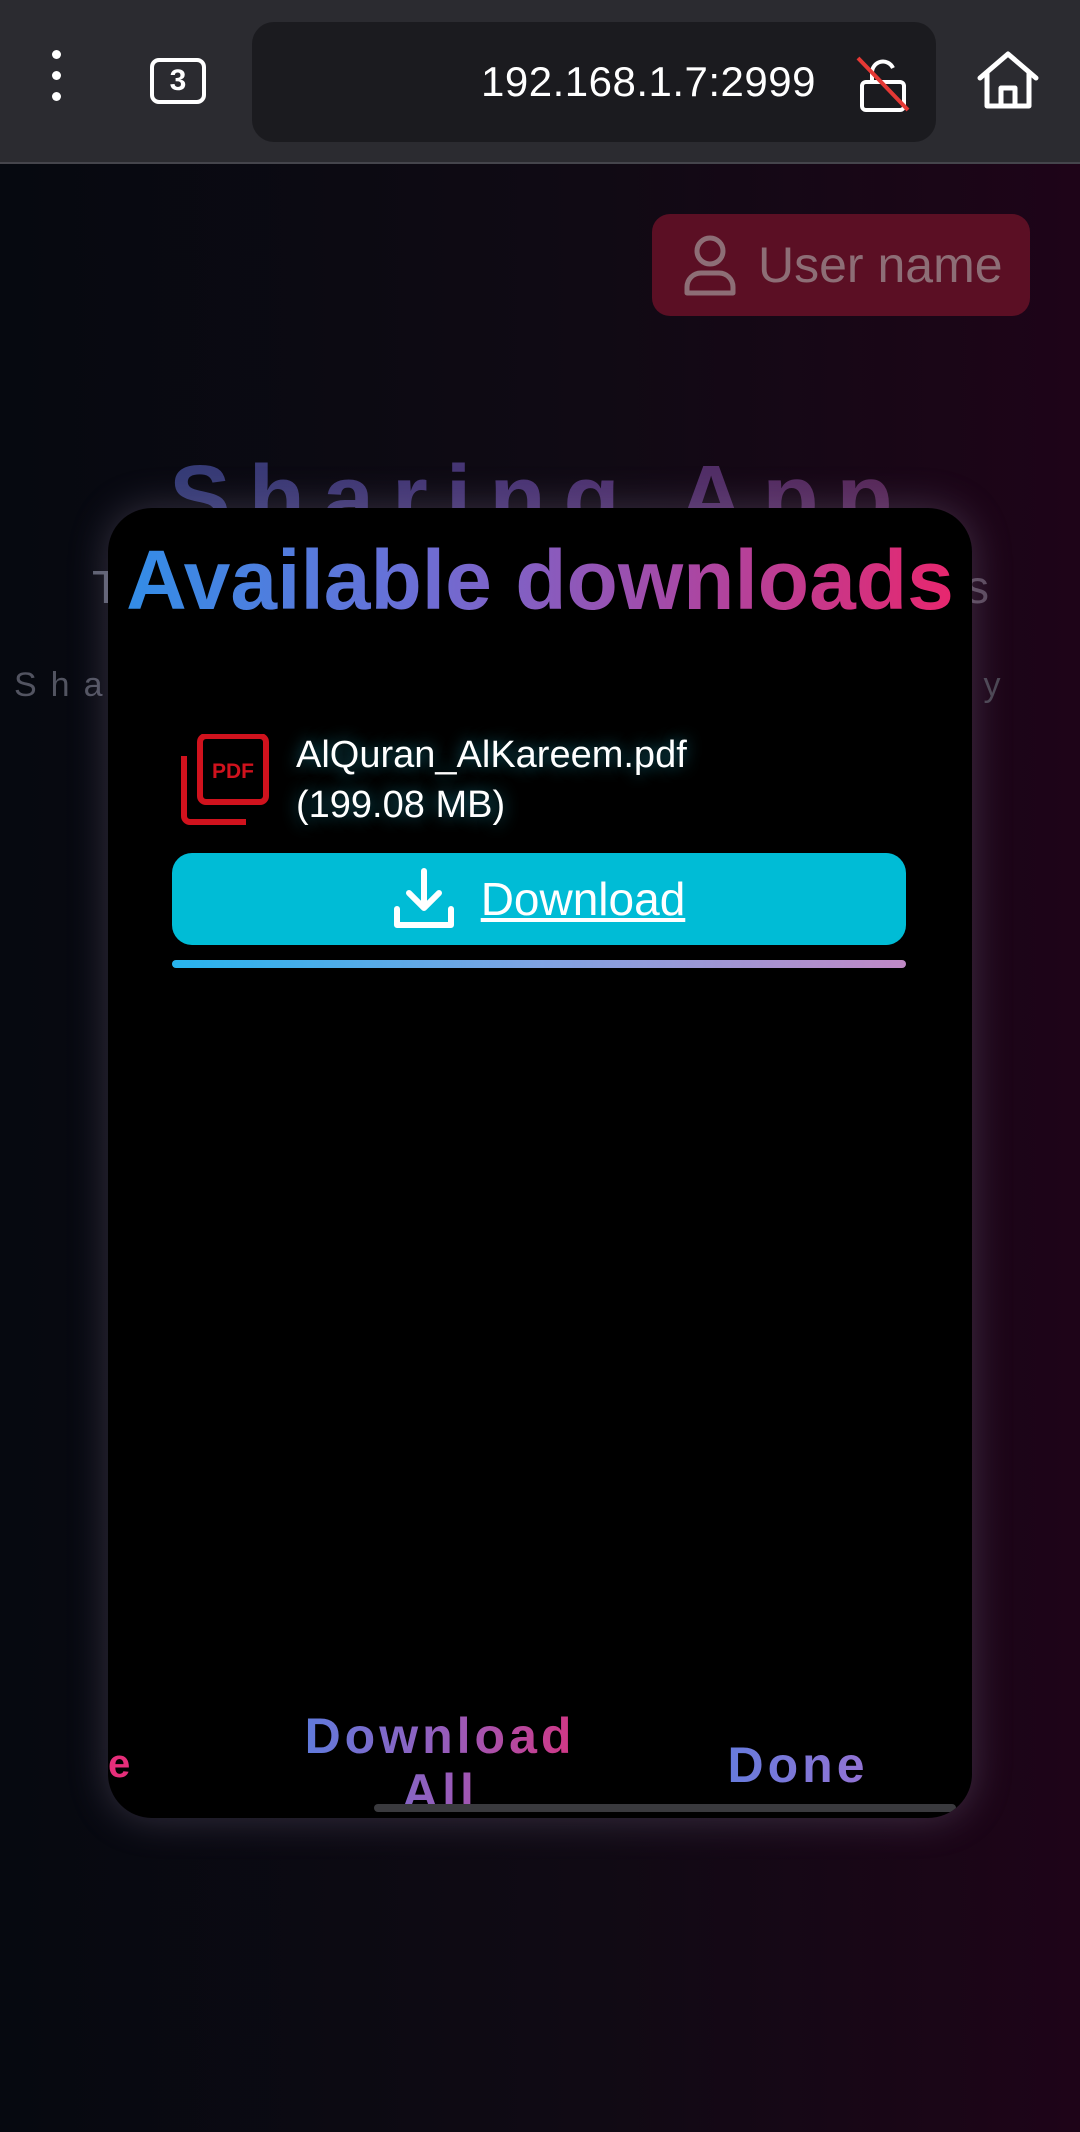 The width and height of the screenshot is (1080, 2132). I want to click on user-icon, so click(710, 265).